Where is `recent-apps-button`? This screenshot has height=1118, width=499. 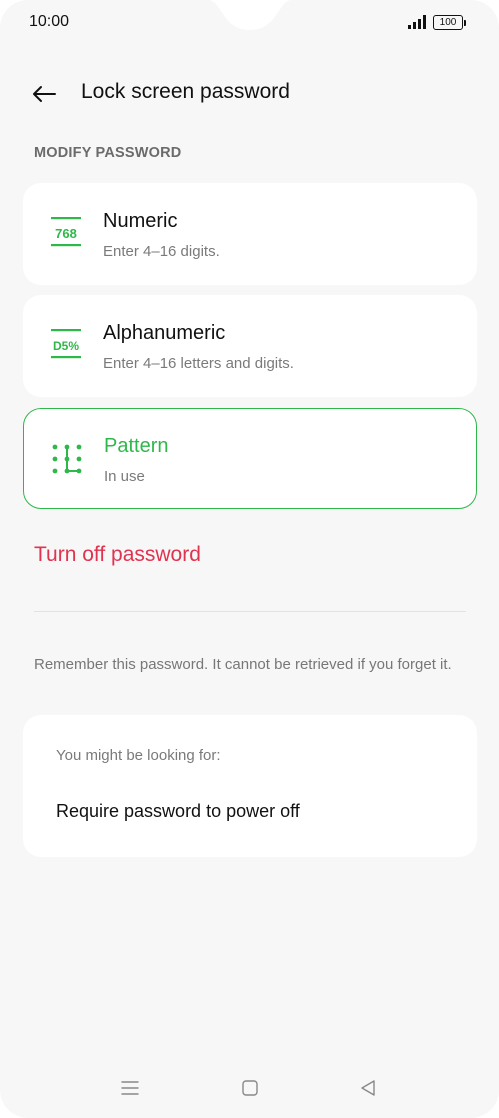 recent-apps-button is located at coordinates (130, 1088).